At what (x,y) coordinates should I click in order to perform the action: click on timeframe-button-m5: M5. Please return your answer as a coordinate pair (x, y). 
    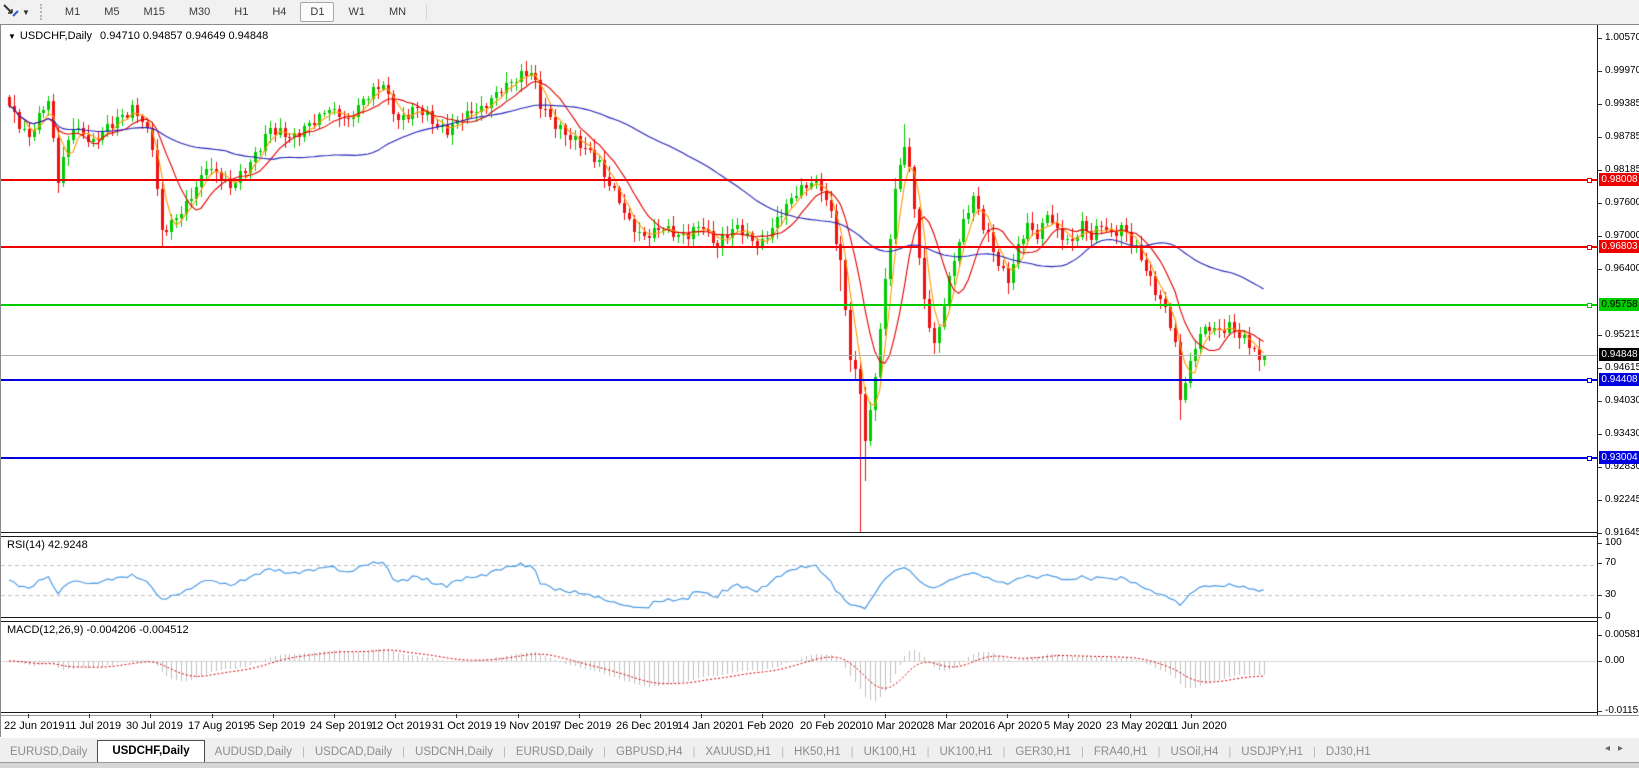
    Looking at the image, I should click on (111, 12).